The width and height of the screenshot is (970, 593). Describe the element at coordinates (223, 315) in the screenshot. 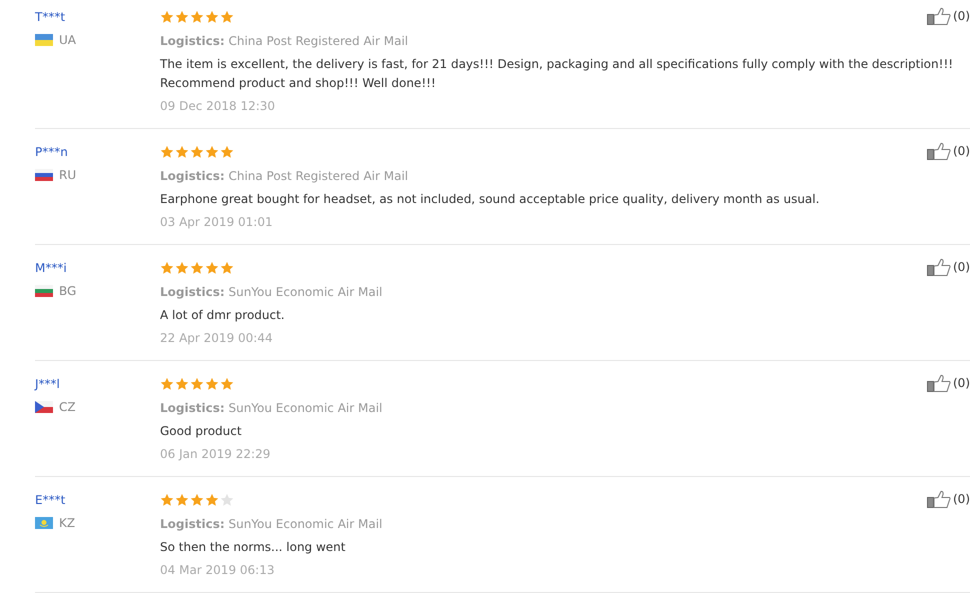

I see `review-text: A lot of dmr product.` at that location.